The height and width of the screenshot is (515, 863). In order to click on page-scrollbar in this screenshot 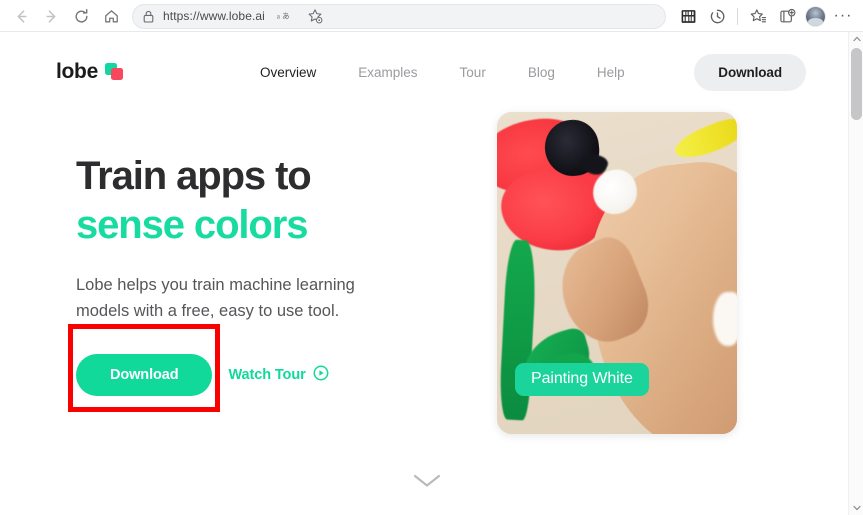, I will do `click(855, 273)`.